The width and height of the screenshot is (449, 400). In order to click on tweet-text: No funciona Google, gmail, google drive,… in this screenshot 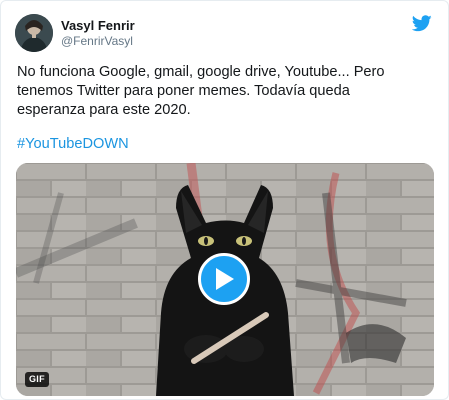, I will do `click(201, 91)`.